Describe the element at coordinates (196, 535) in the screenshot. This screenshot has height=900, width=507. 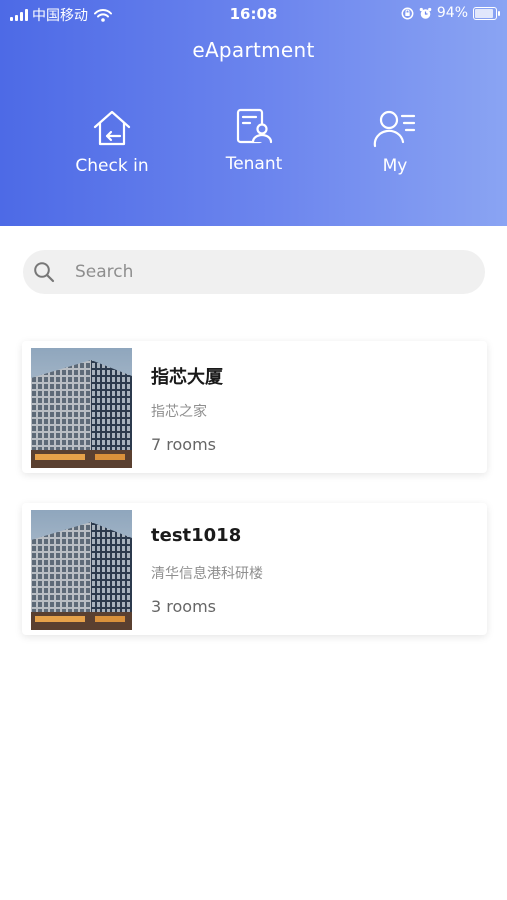
I see `building-name: test1018` at that location.